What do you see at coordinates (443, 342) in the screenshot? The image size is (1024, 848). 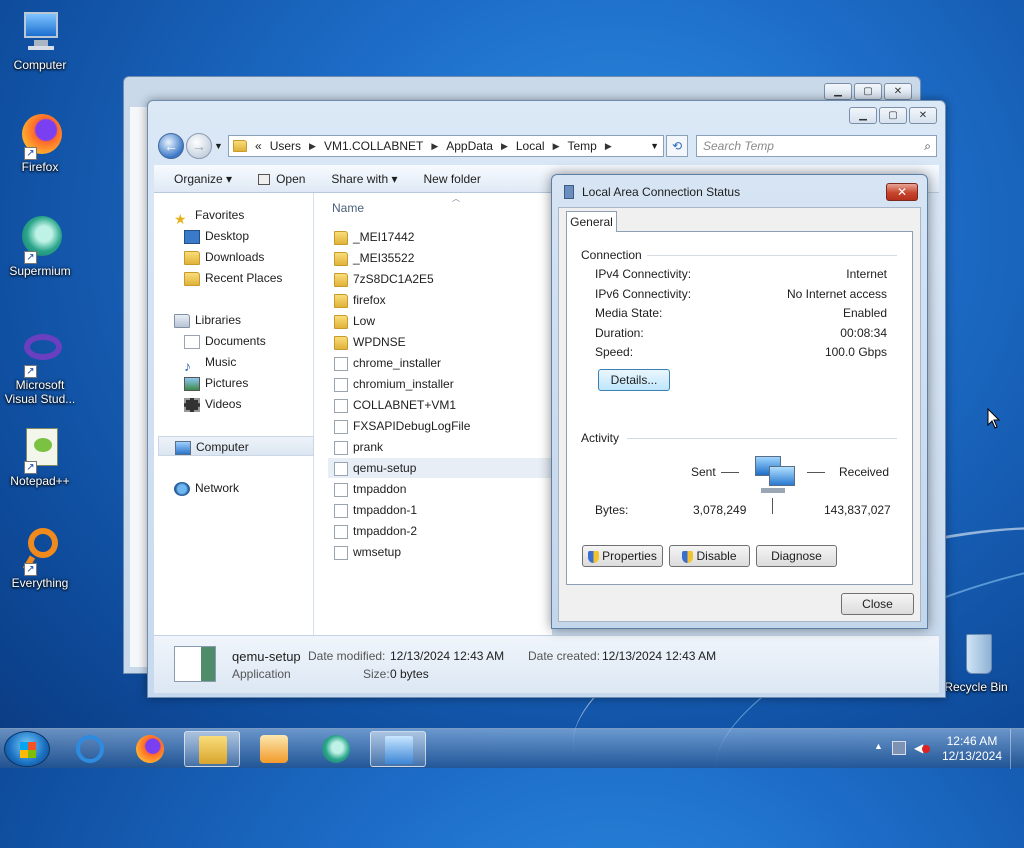 I see `file-list-item: WPDNSE` at bounding box center [443, 342].